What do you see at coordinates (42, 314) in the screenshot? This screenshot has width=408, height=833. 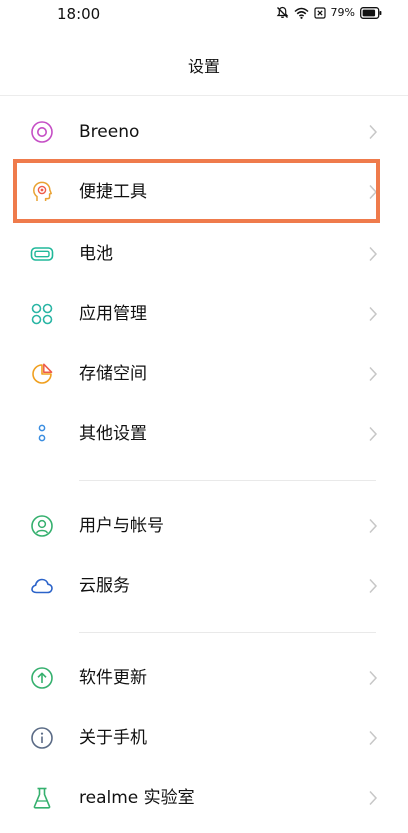 I see `apps-grid-icon` at bounding box center [42, 314].